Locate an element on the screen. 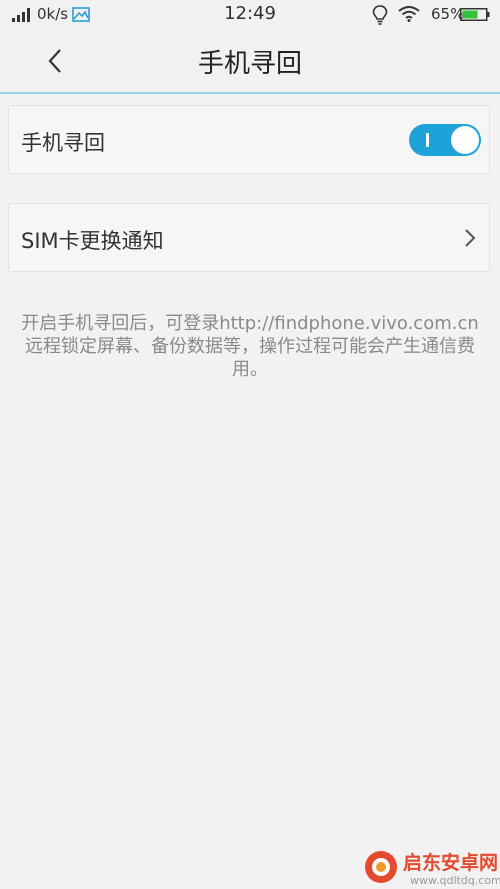 Image resolution: width=500 pixels, height=889 pixels. page-title: 手机寻回 is located at coordinates (249, 64).